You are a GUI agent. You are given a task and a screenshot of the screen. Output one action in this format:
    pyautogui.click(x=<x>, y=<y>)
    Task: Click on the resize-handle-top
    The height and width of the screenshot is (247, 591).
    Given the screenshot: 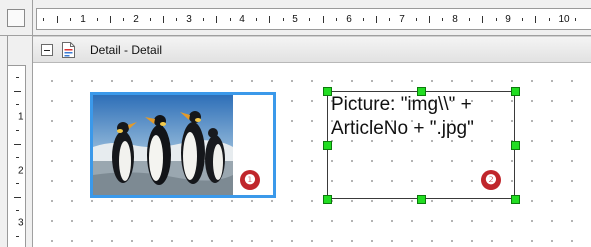 What is the action you would take?
    pyautogui.click(x=421, y=91)
    